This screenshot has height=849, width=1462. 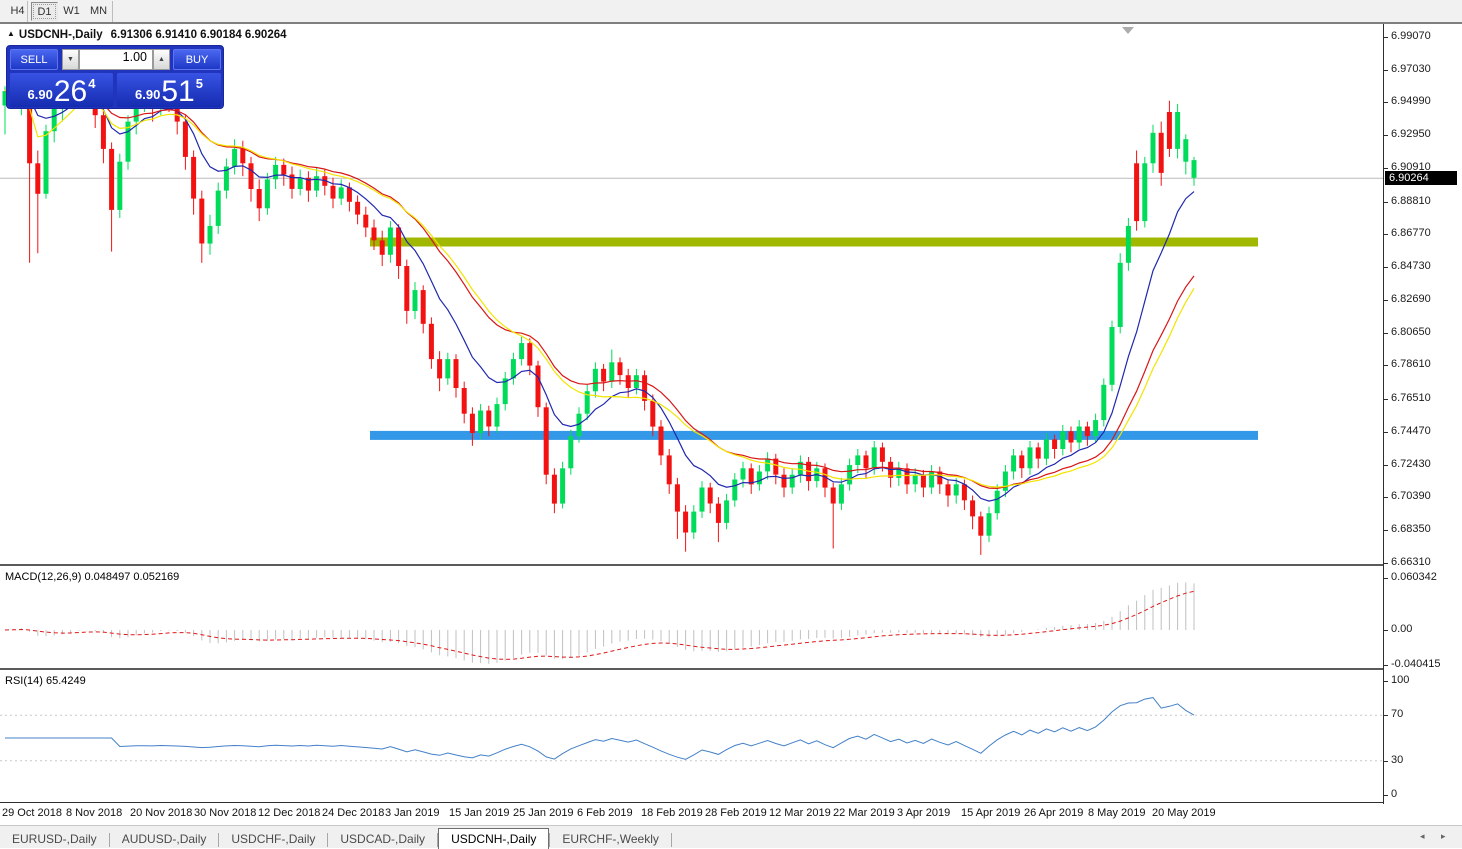 I want to click on price-axis-label: 6.76510, so click(x=1411, y=398).